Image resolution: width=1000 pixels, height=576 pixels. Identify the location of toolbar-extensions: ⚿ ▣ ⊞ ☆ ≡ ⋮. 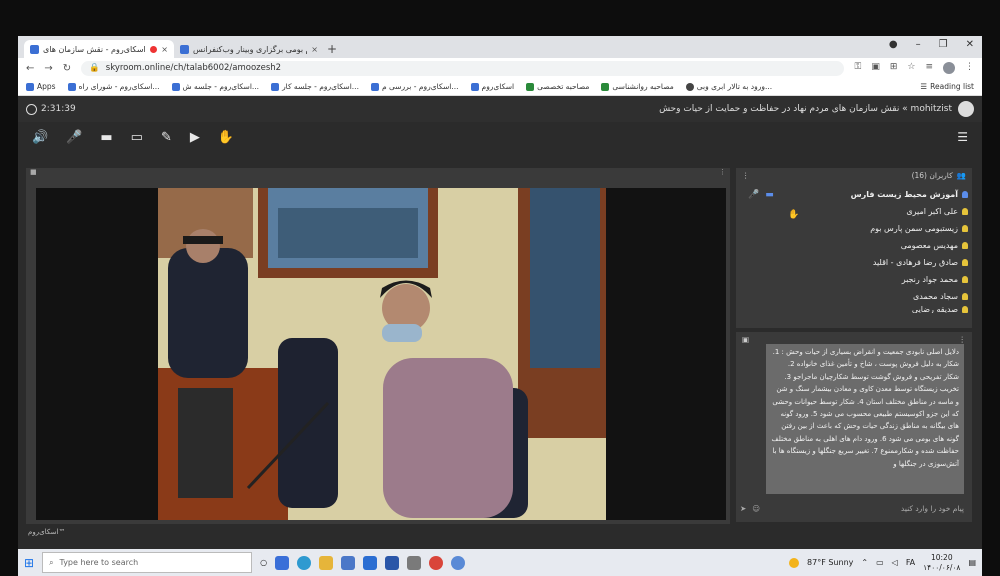
(914, 68).